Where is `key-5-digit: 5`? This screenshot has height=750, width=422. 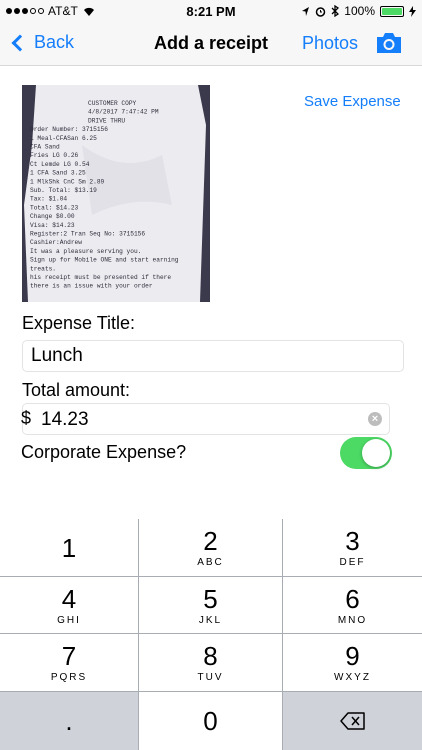 key-5-digit: 5 is located at coordinates (210, 599).